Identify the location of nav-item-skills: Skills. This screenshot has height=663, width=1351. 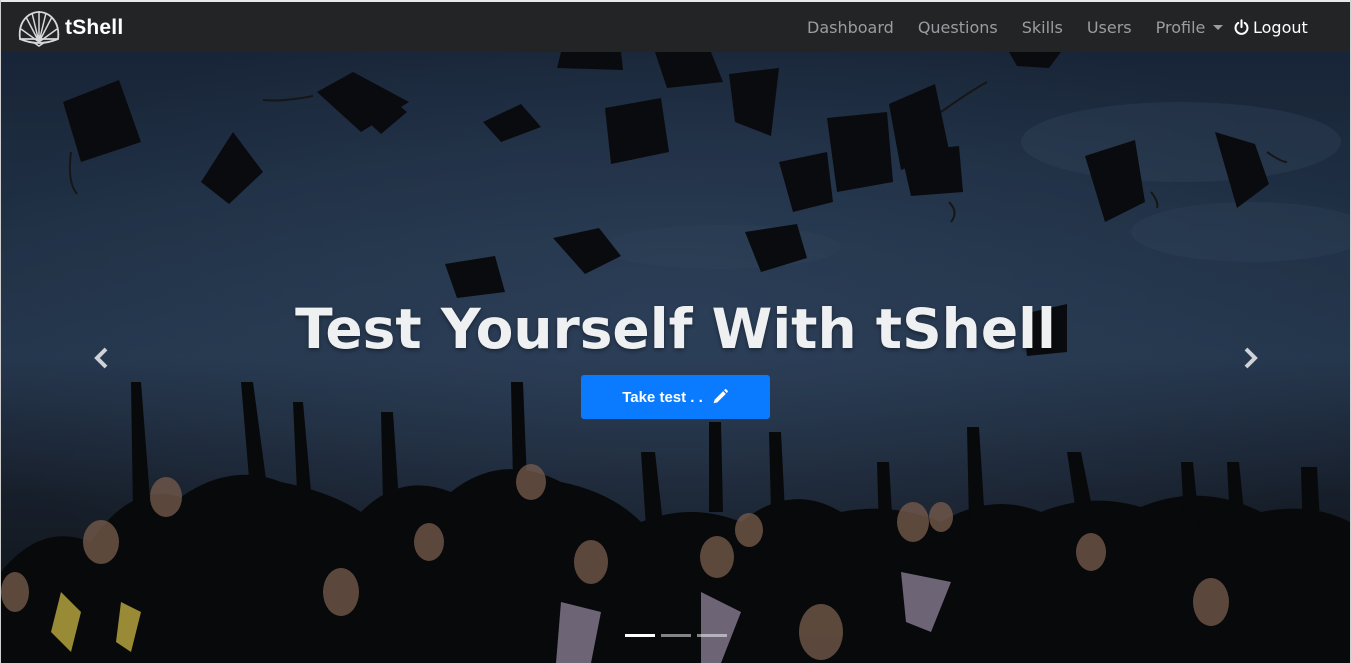
(1042, 27).